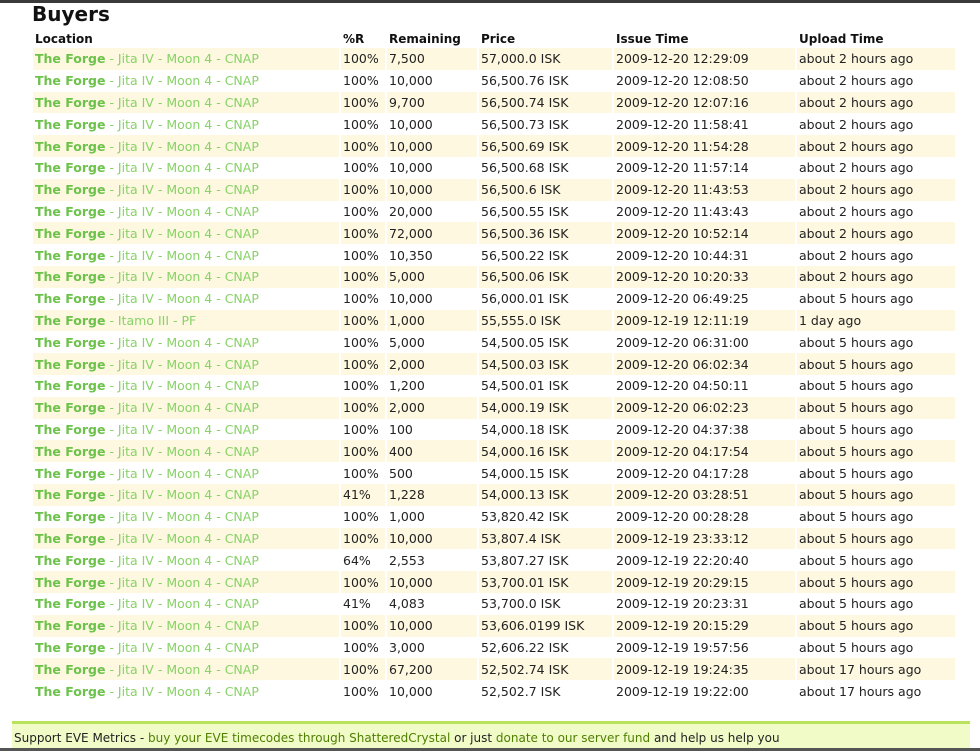 The image size is (980, 753). What do you see at coordinates (704, 59) in the screenshot?
I see `issue-time-cell: 2009-12-20 12:29:09` at bounding box center [704, 59].